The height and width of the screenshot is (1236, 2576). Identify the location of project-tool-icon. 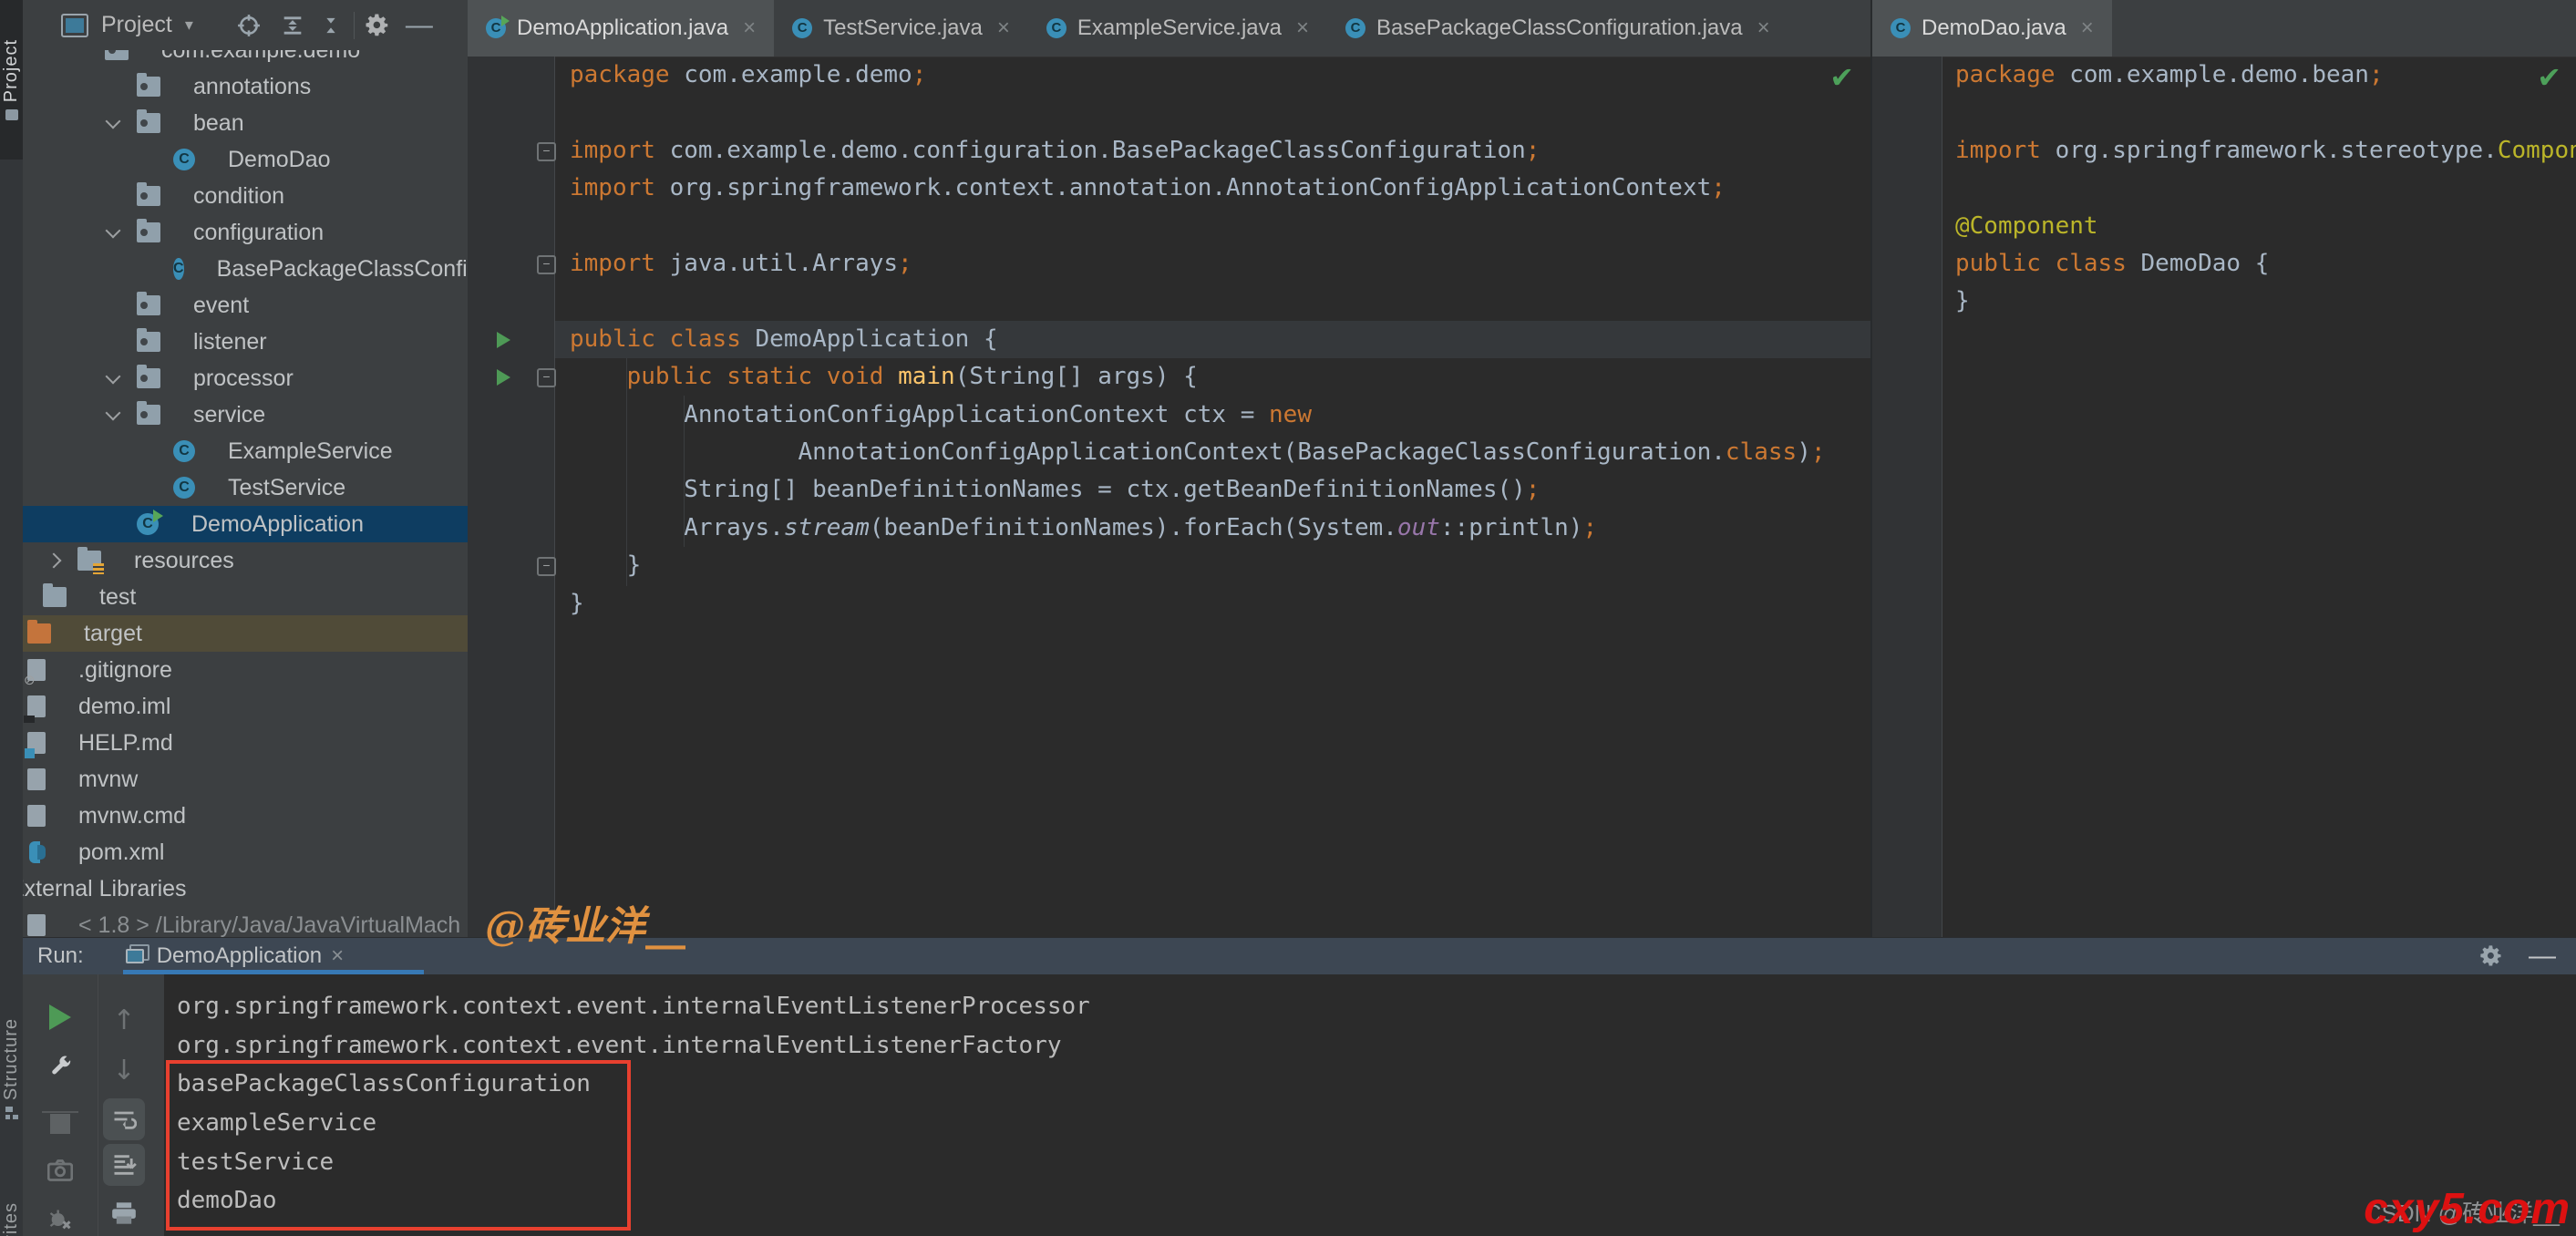
(11, 114).